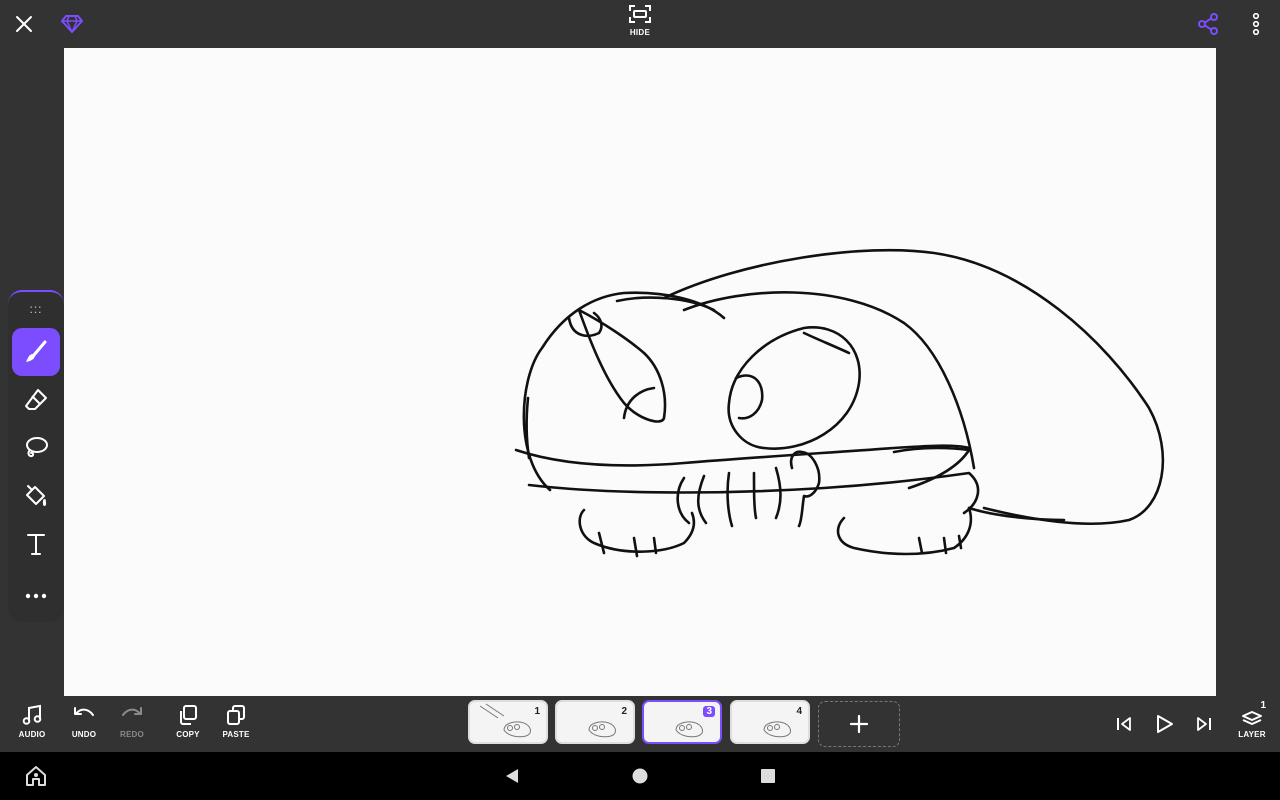  I want to click on more-menu-button, so click(1256, 24).